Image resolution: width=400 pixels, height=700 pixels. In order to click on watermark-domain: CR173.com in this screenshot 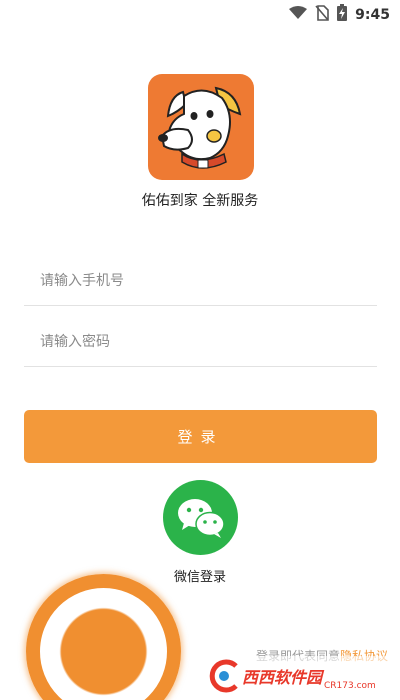, I will do `click(350, 686)`.